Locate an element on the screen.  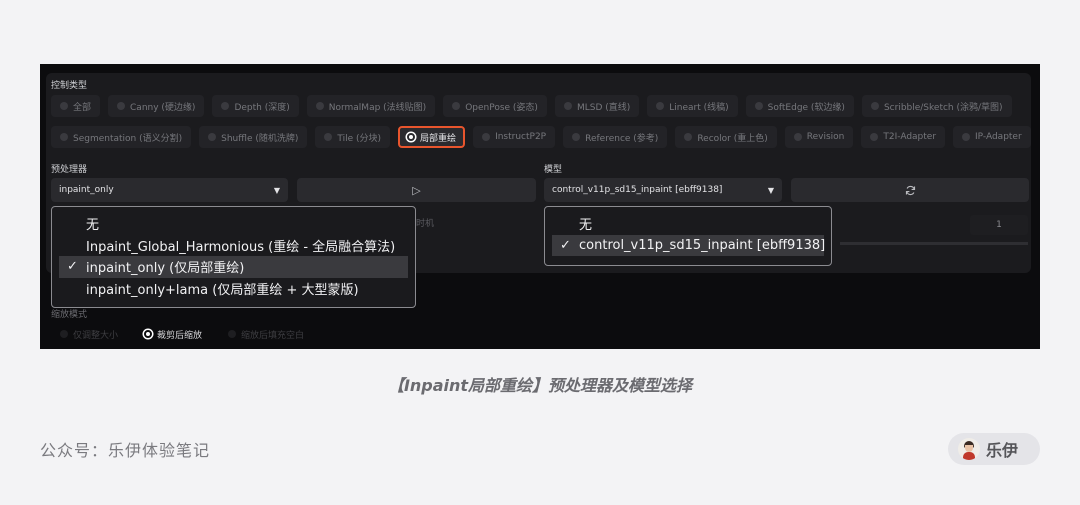
control-type-label: Canny (硬边缘) is located at coordinates (163, 107).